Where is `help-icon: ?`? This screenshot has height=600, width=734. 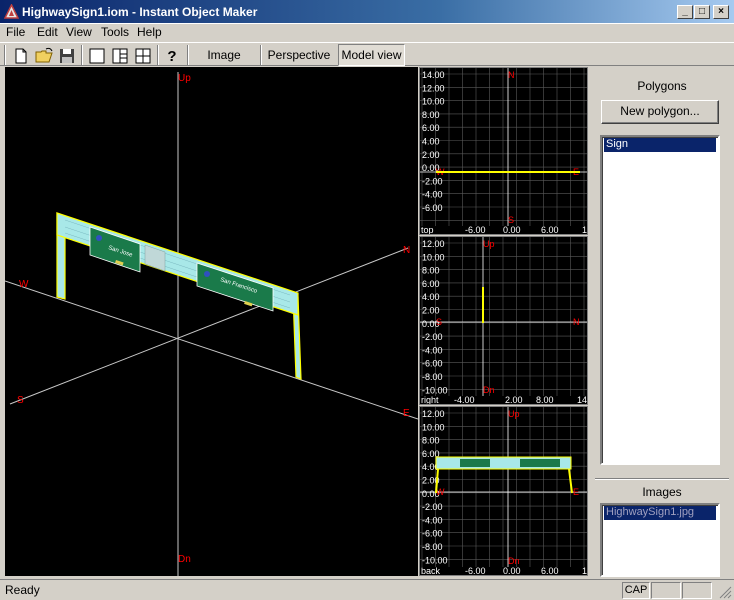 help-icon: ? is located at coordinates (172, 55).